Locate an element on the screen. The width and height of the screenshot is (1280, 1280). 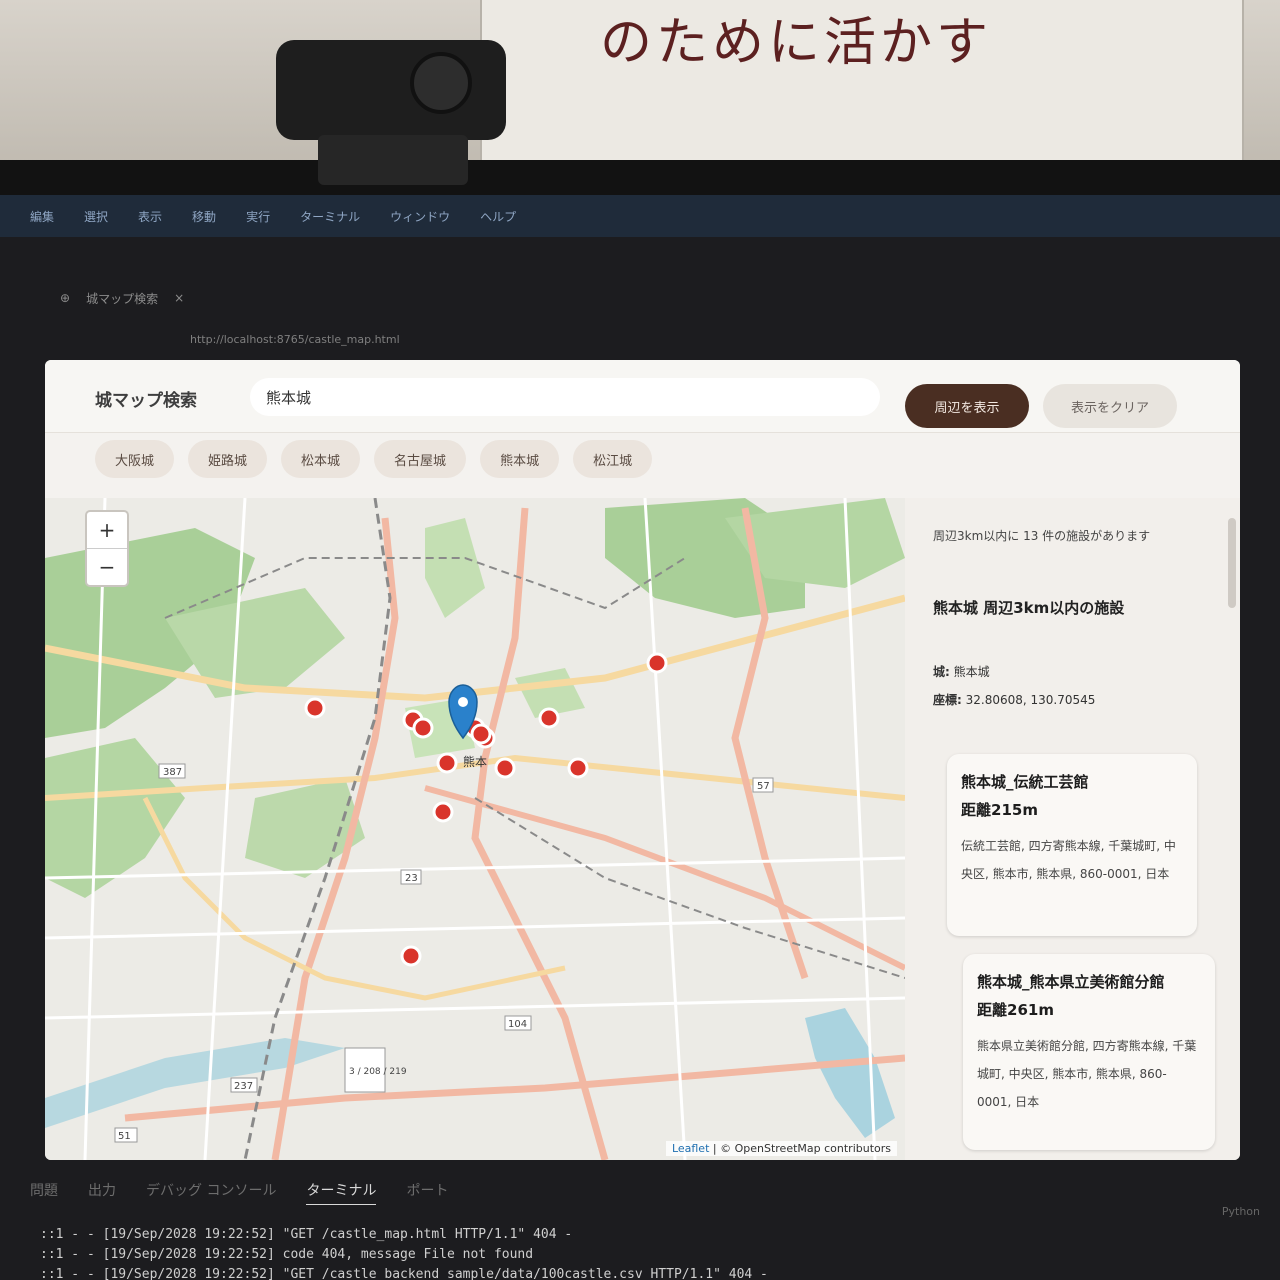
road-number-label: 23 is located at coordinates (411, 878).